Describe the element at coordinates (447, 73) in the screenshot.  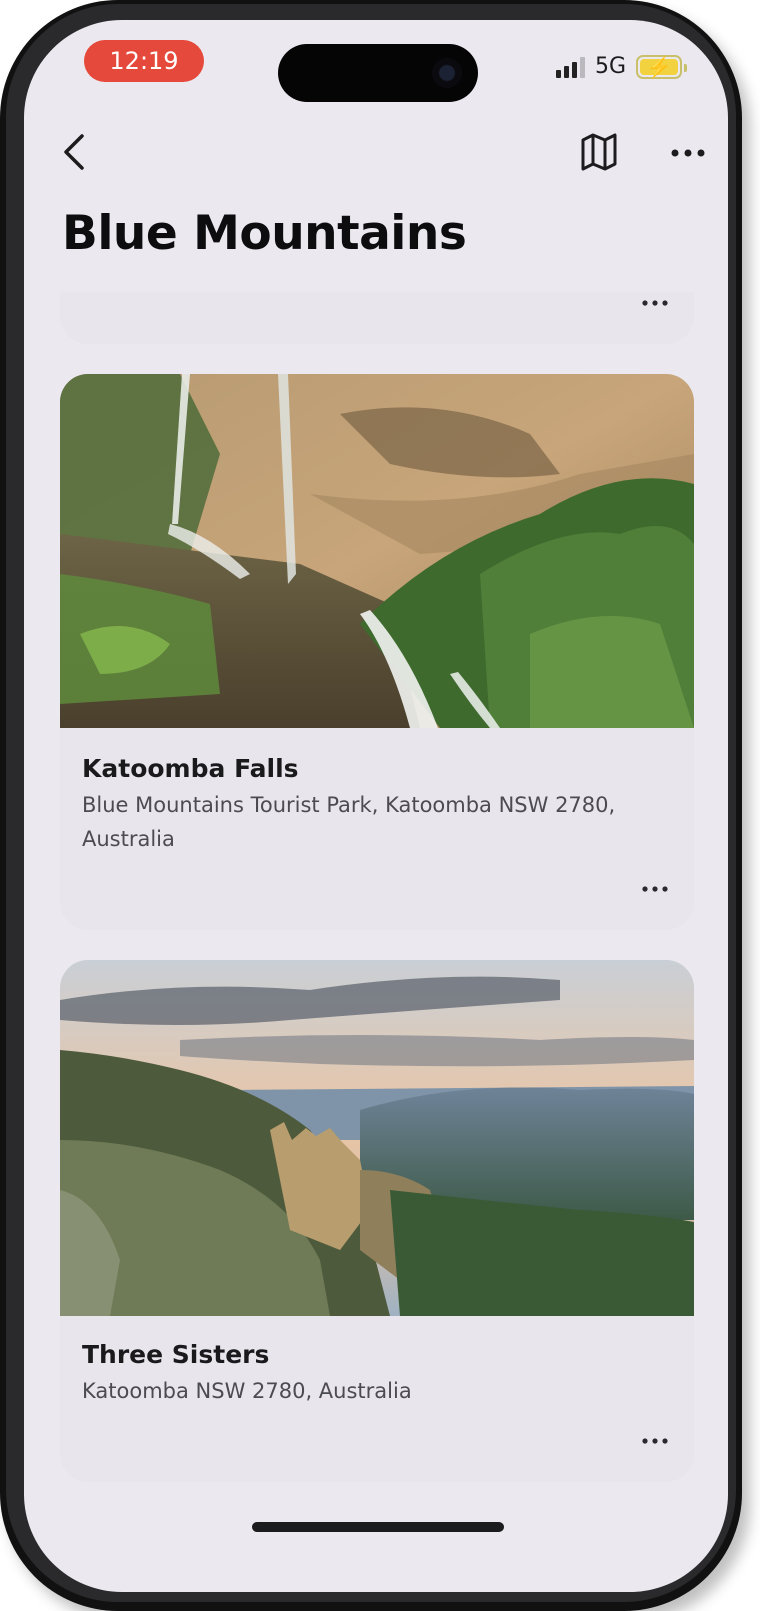
I see `camera-icon` at that location.